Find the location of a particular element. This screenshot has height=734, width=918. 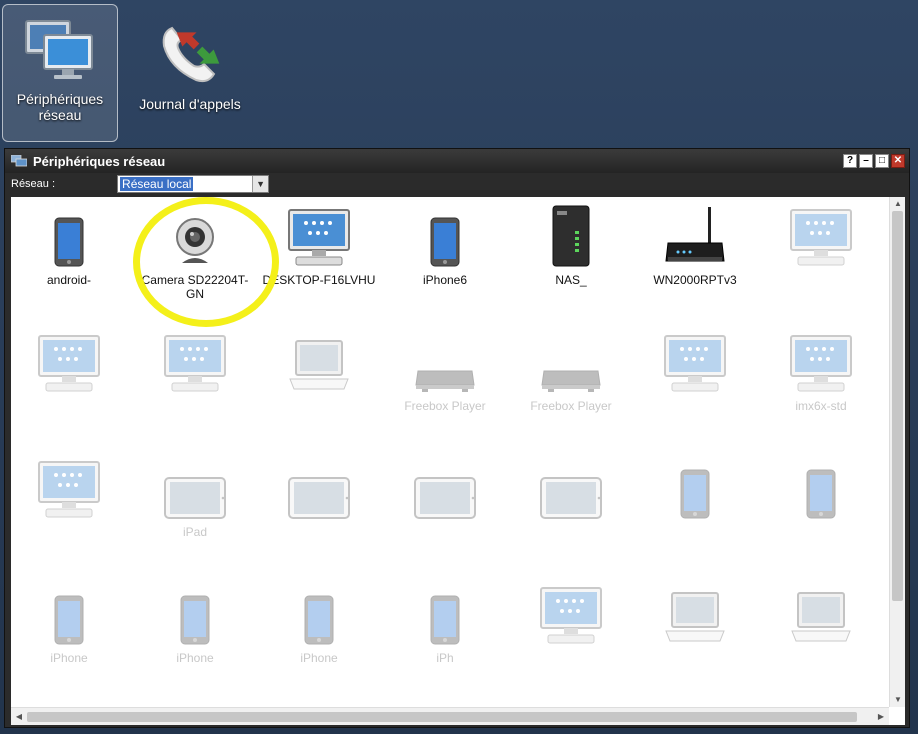

close-button: ✕ is located at coordinates (898, 161).